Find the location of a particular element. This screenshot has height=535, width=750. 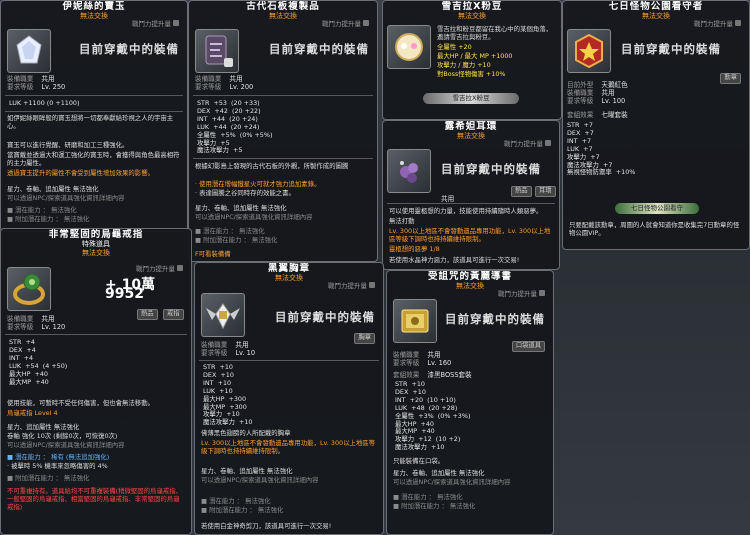

badge-icon is located at coordinates (589, 51).